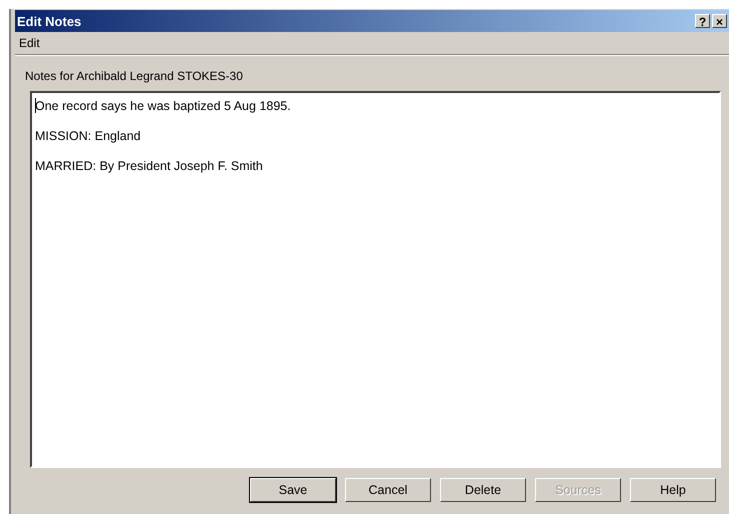 This screenshot has height=514, width=729. Describe the element at coordinates (673, 490) in the screenshot. I see `dialog-button: Help` at that location.